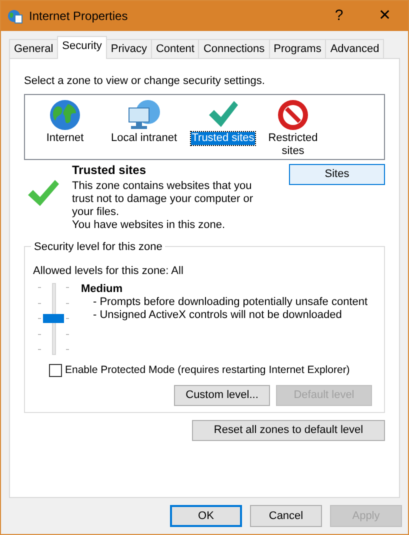 This screenshot has height=535, width=409. What do you see at coordinates (108, 271) in the screenshot?
I see `allowed-levels-text: Allowed levels for this zone: All` at bounding box center [108, 271].